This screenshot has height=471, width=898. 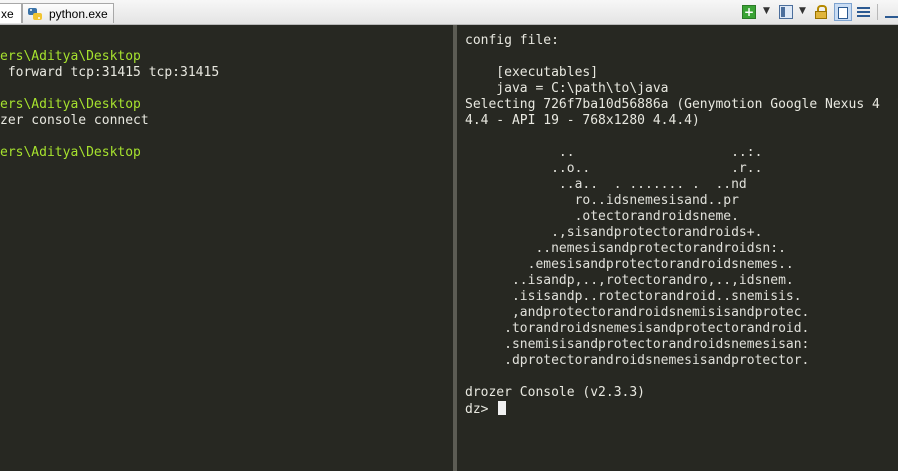 What do you see at coordinates (110, 72) in the screenshot?
I see `console-line: forward tcp:31415 tcp:31415` at bounding box center [110, 72].